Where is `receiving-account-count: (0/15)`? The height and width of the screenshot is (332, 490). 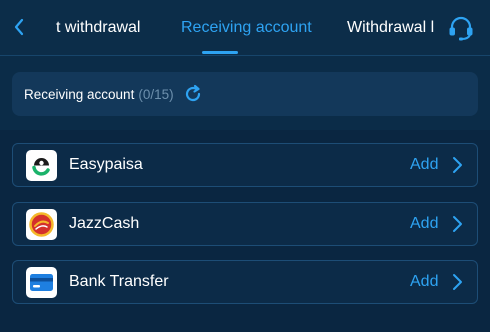 receiving-account-count: (0/15) is located at coordinates (156, 94).